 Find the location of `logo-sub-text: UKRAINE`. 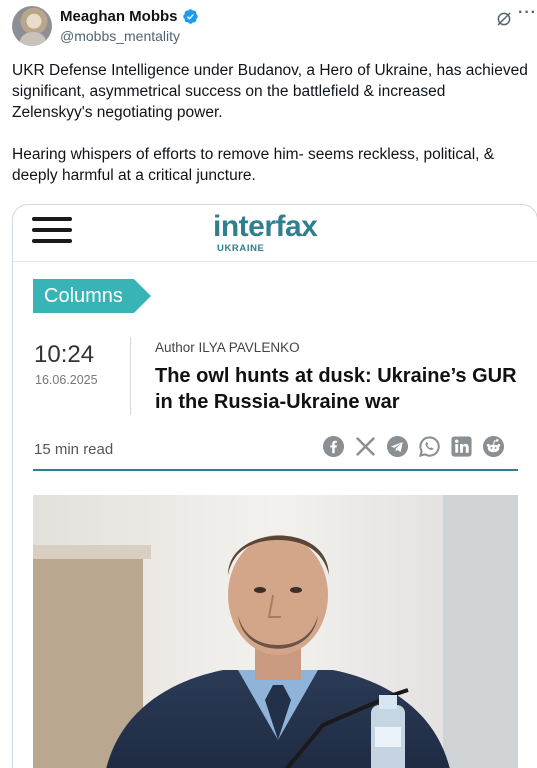

logo-sub-text: UKRAINE is located at coordinates (241, 248).